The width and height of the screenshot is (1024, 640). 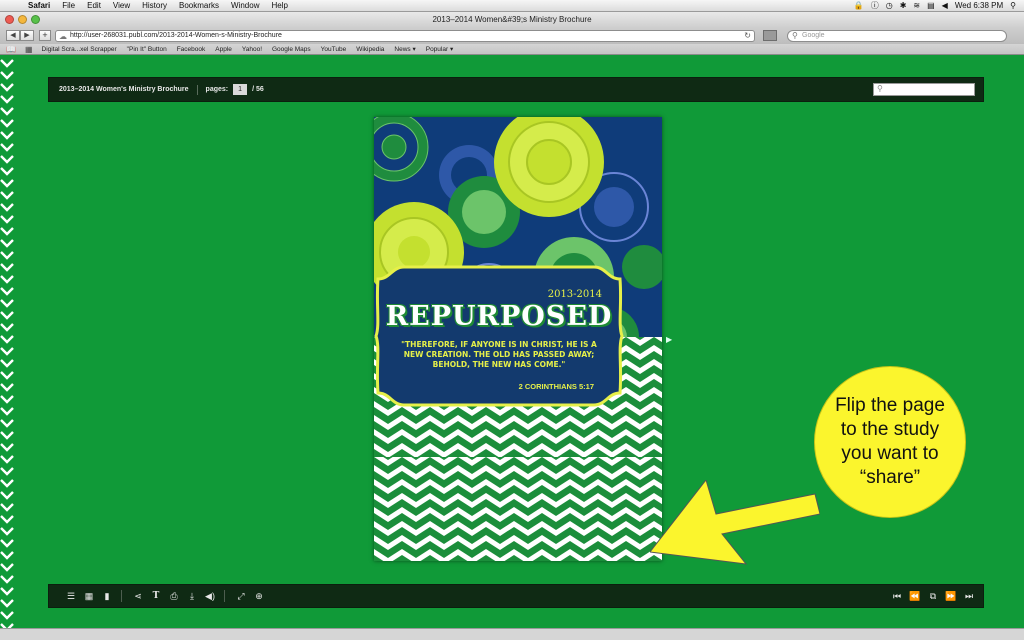 I want to click on window-title: 2013–2014 Women&#39;s Ministry Brochure, so click(x=512, y=19).